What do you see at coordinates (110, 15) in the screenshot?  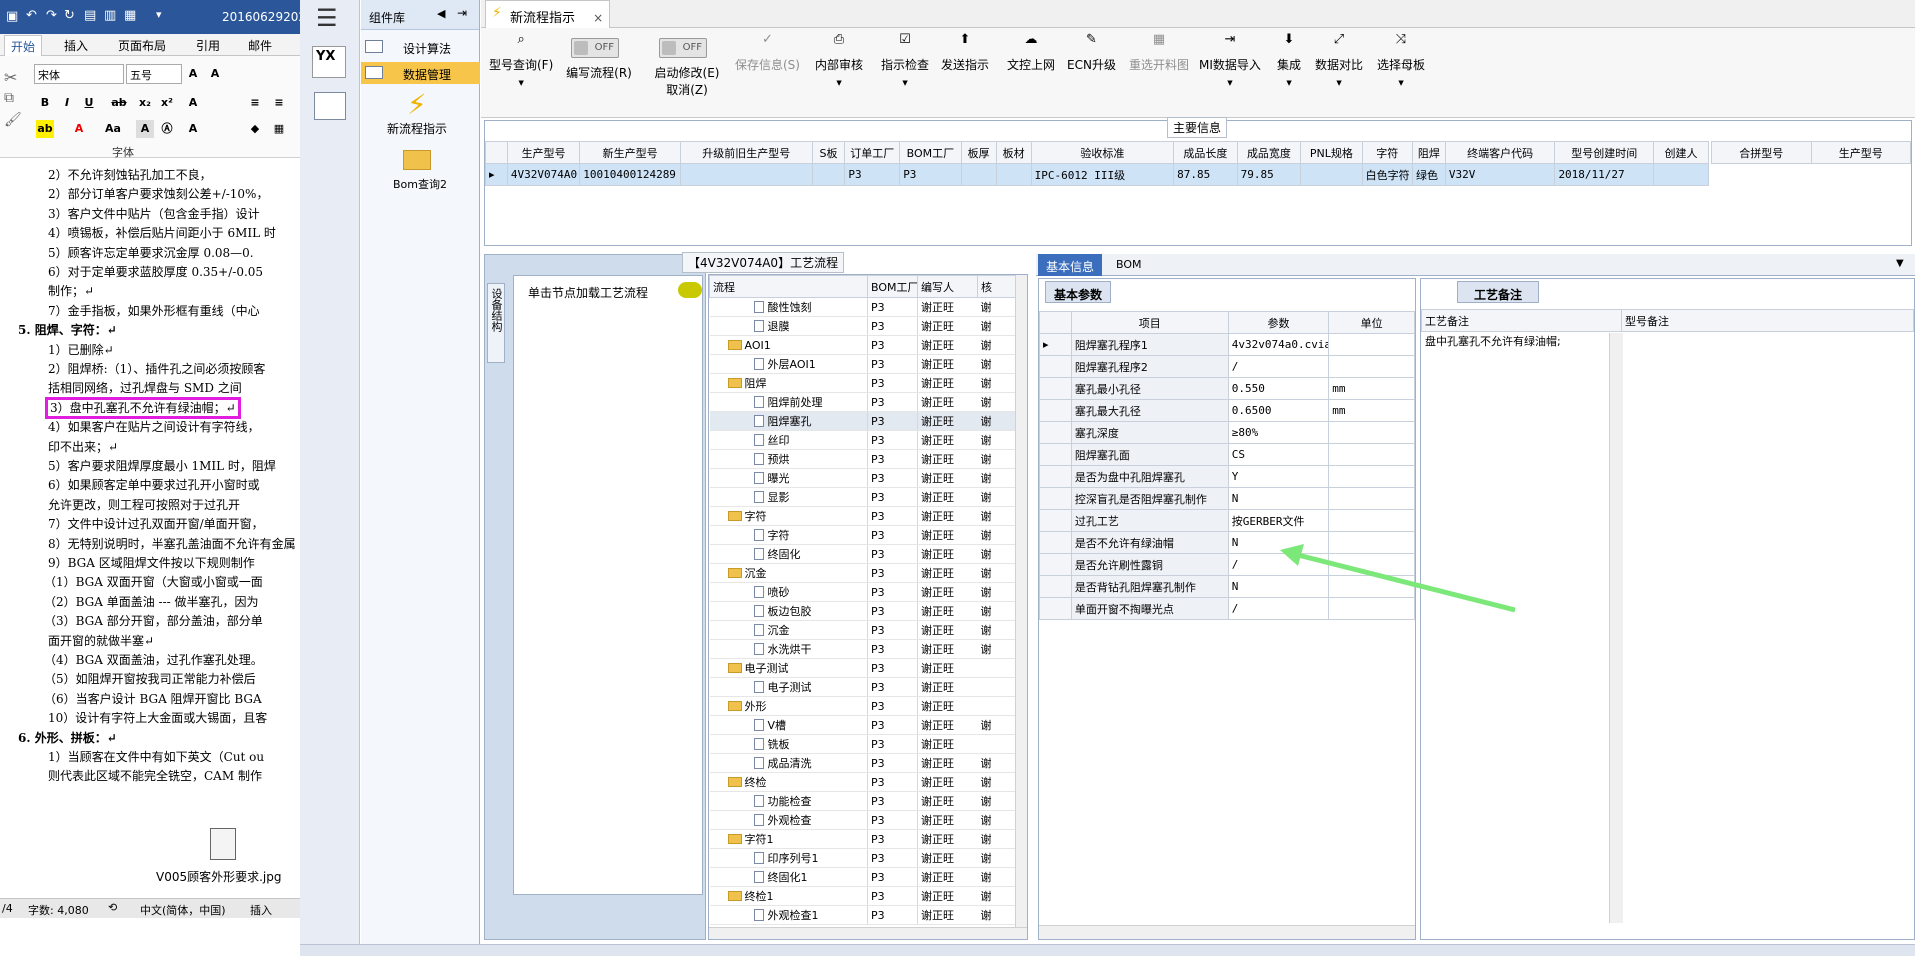 I see `open-icon: ▥` at bounding box center [110, 15].